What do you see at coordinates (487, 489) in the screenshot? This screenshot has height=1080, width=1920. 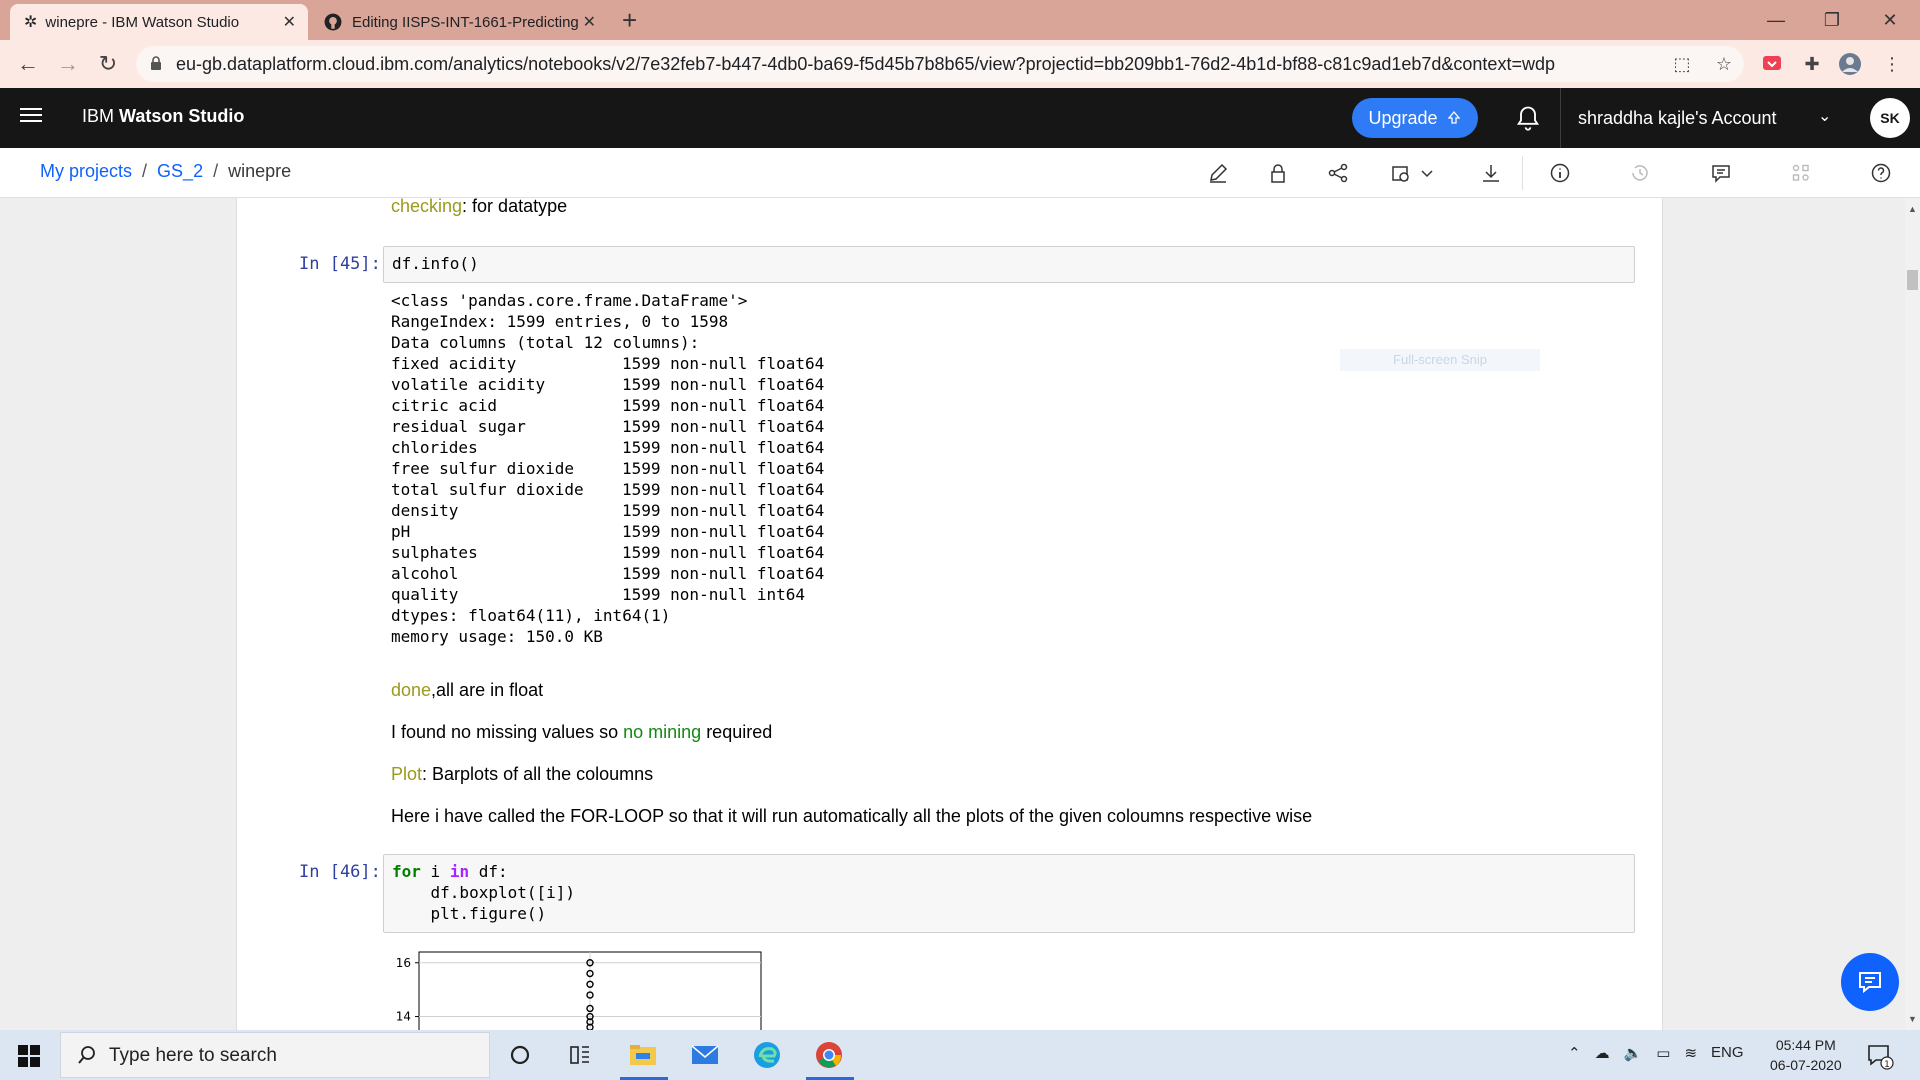 I see `column-name: total sulfur dioxide` at bounding box center [487, 489].